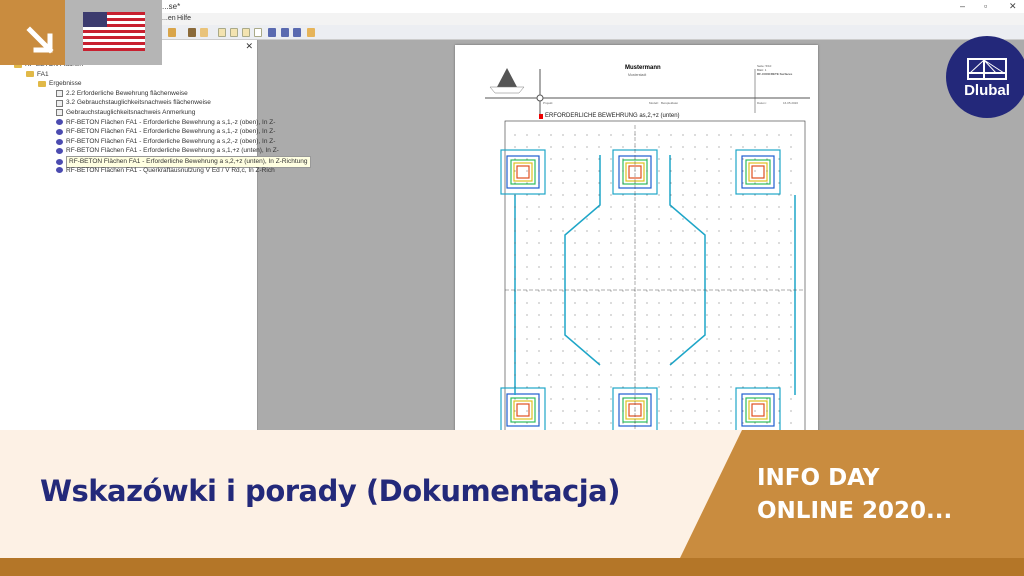 Image resolution: width=1024 pixels, height=576 pixels. Describe the element at coordinates (670, 103) in the screenshot. I see `modell-value: Beispieldatei` at that location.